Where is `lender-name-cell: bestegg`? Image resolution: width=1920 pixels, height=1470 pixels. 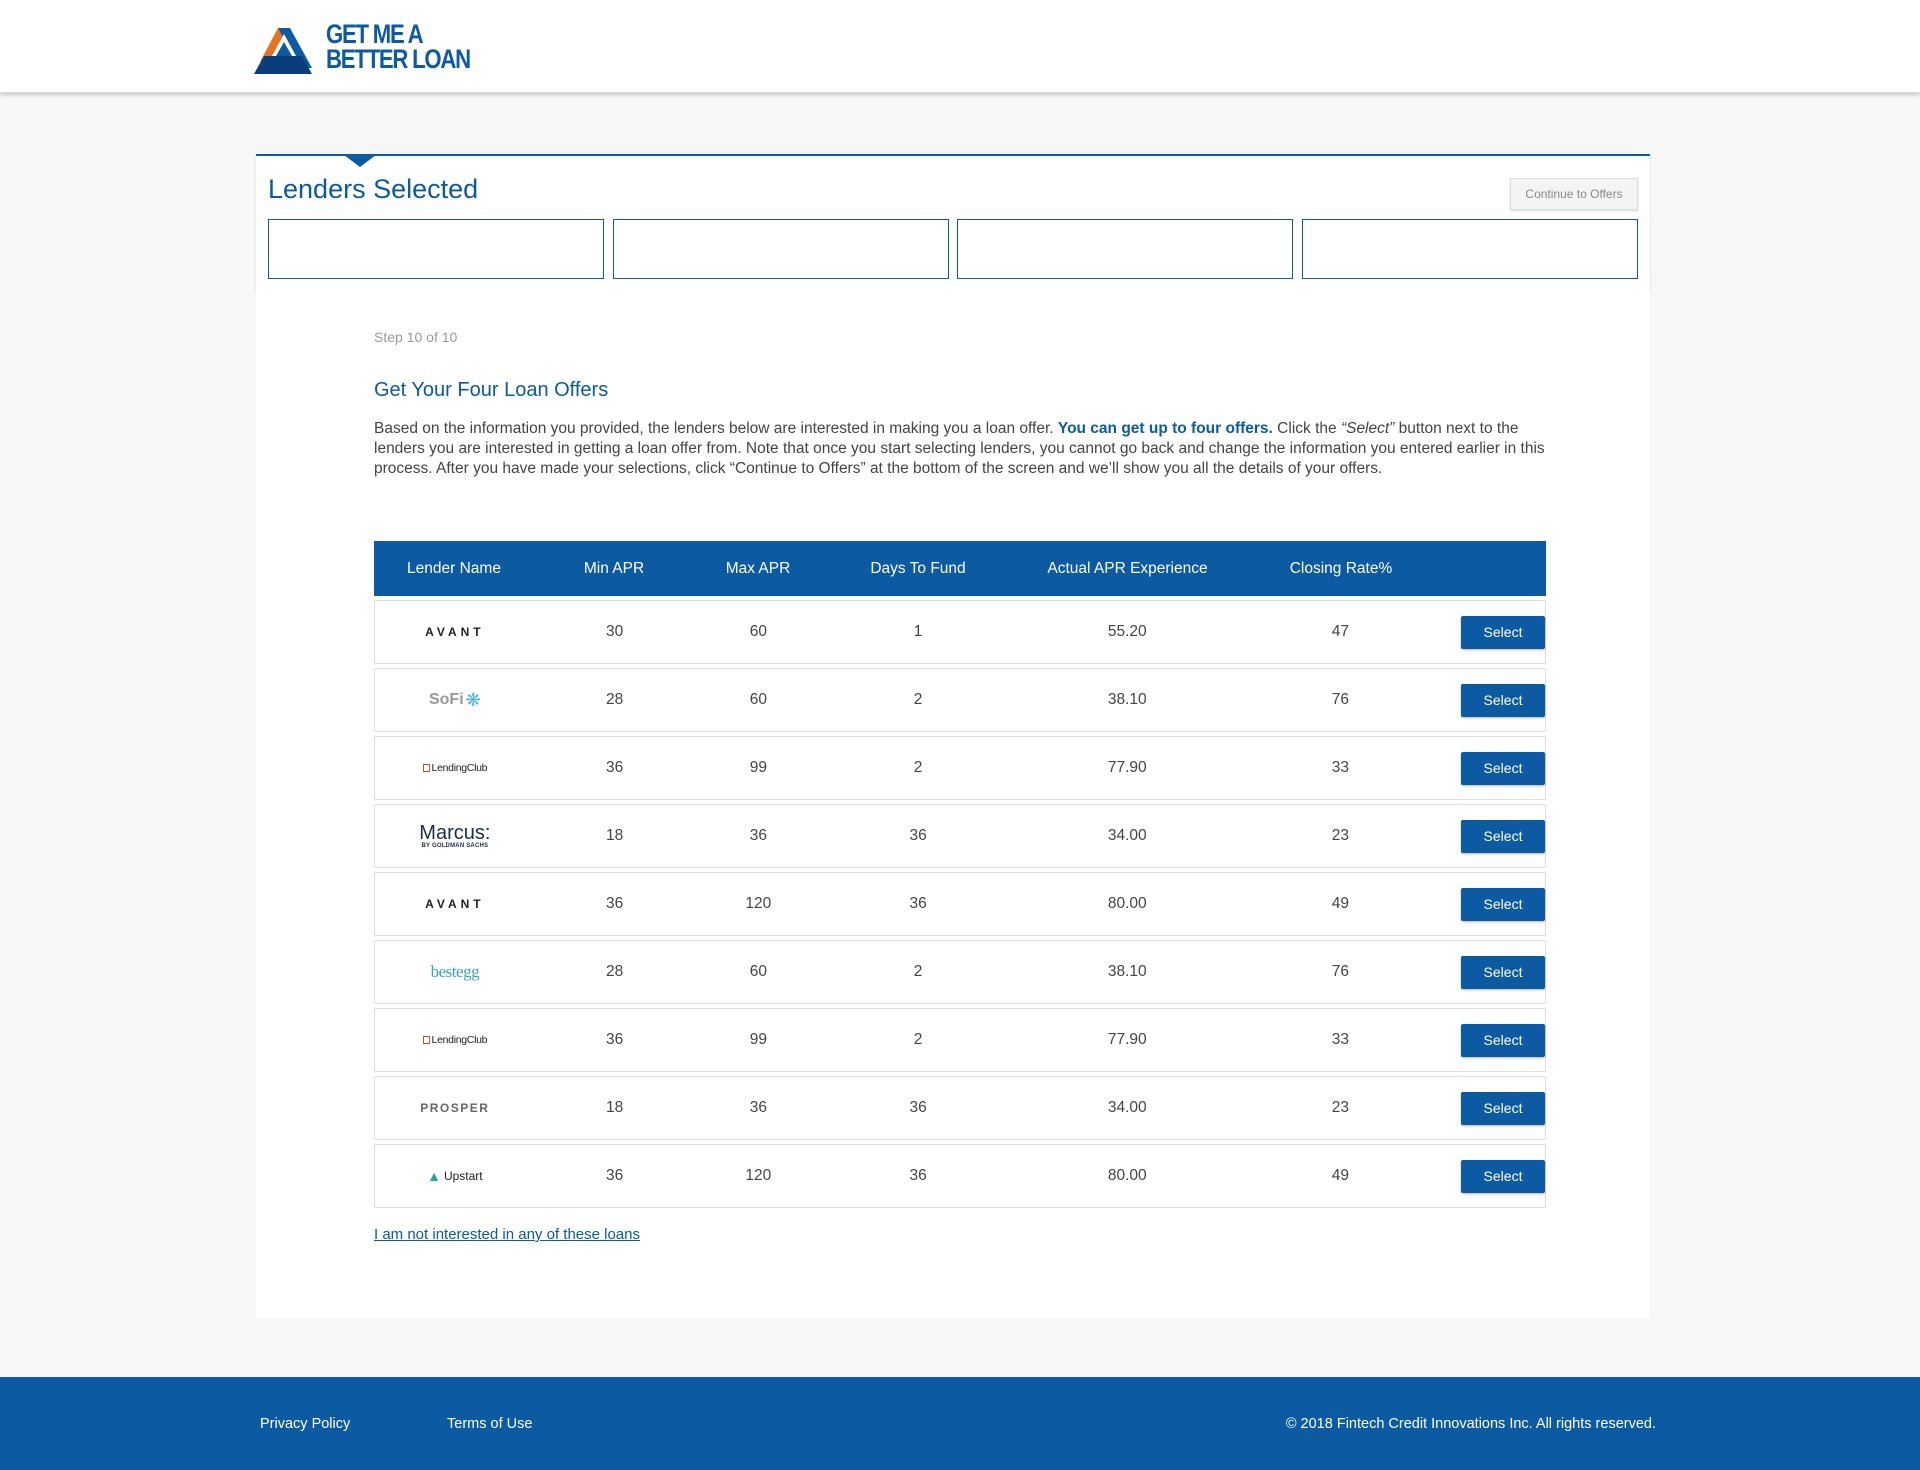 lender-name-cell: bestegg is located at coordinates (455, 972).